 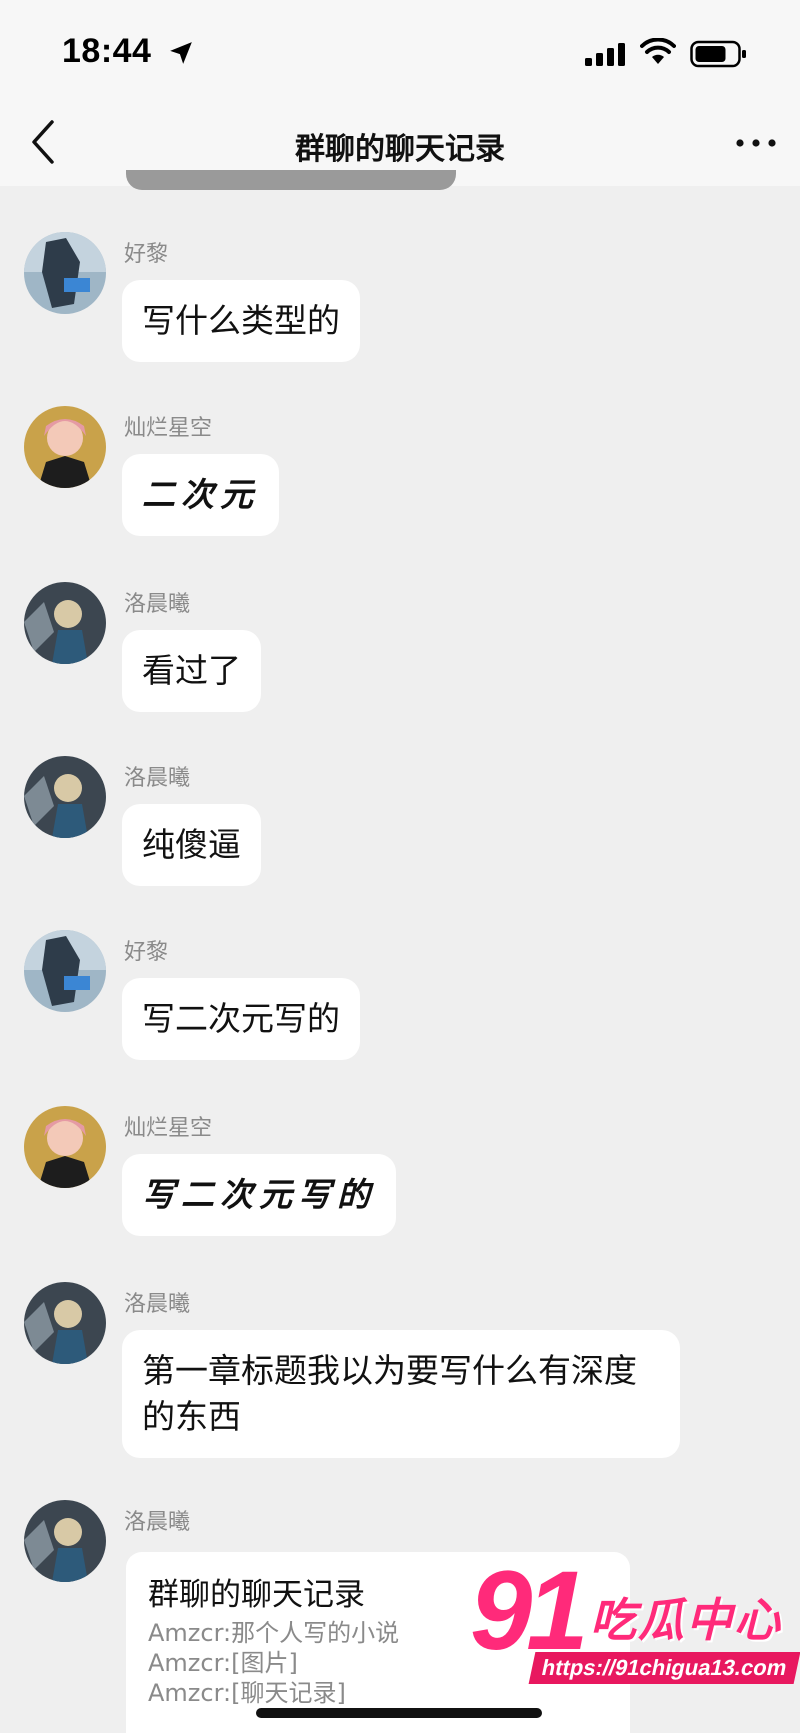 What do you see at coordinates (107, 51) in the screenshot?
I see `status-time: 18:44` at bounding box center [107, 51].